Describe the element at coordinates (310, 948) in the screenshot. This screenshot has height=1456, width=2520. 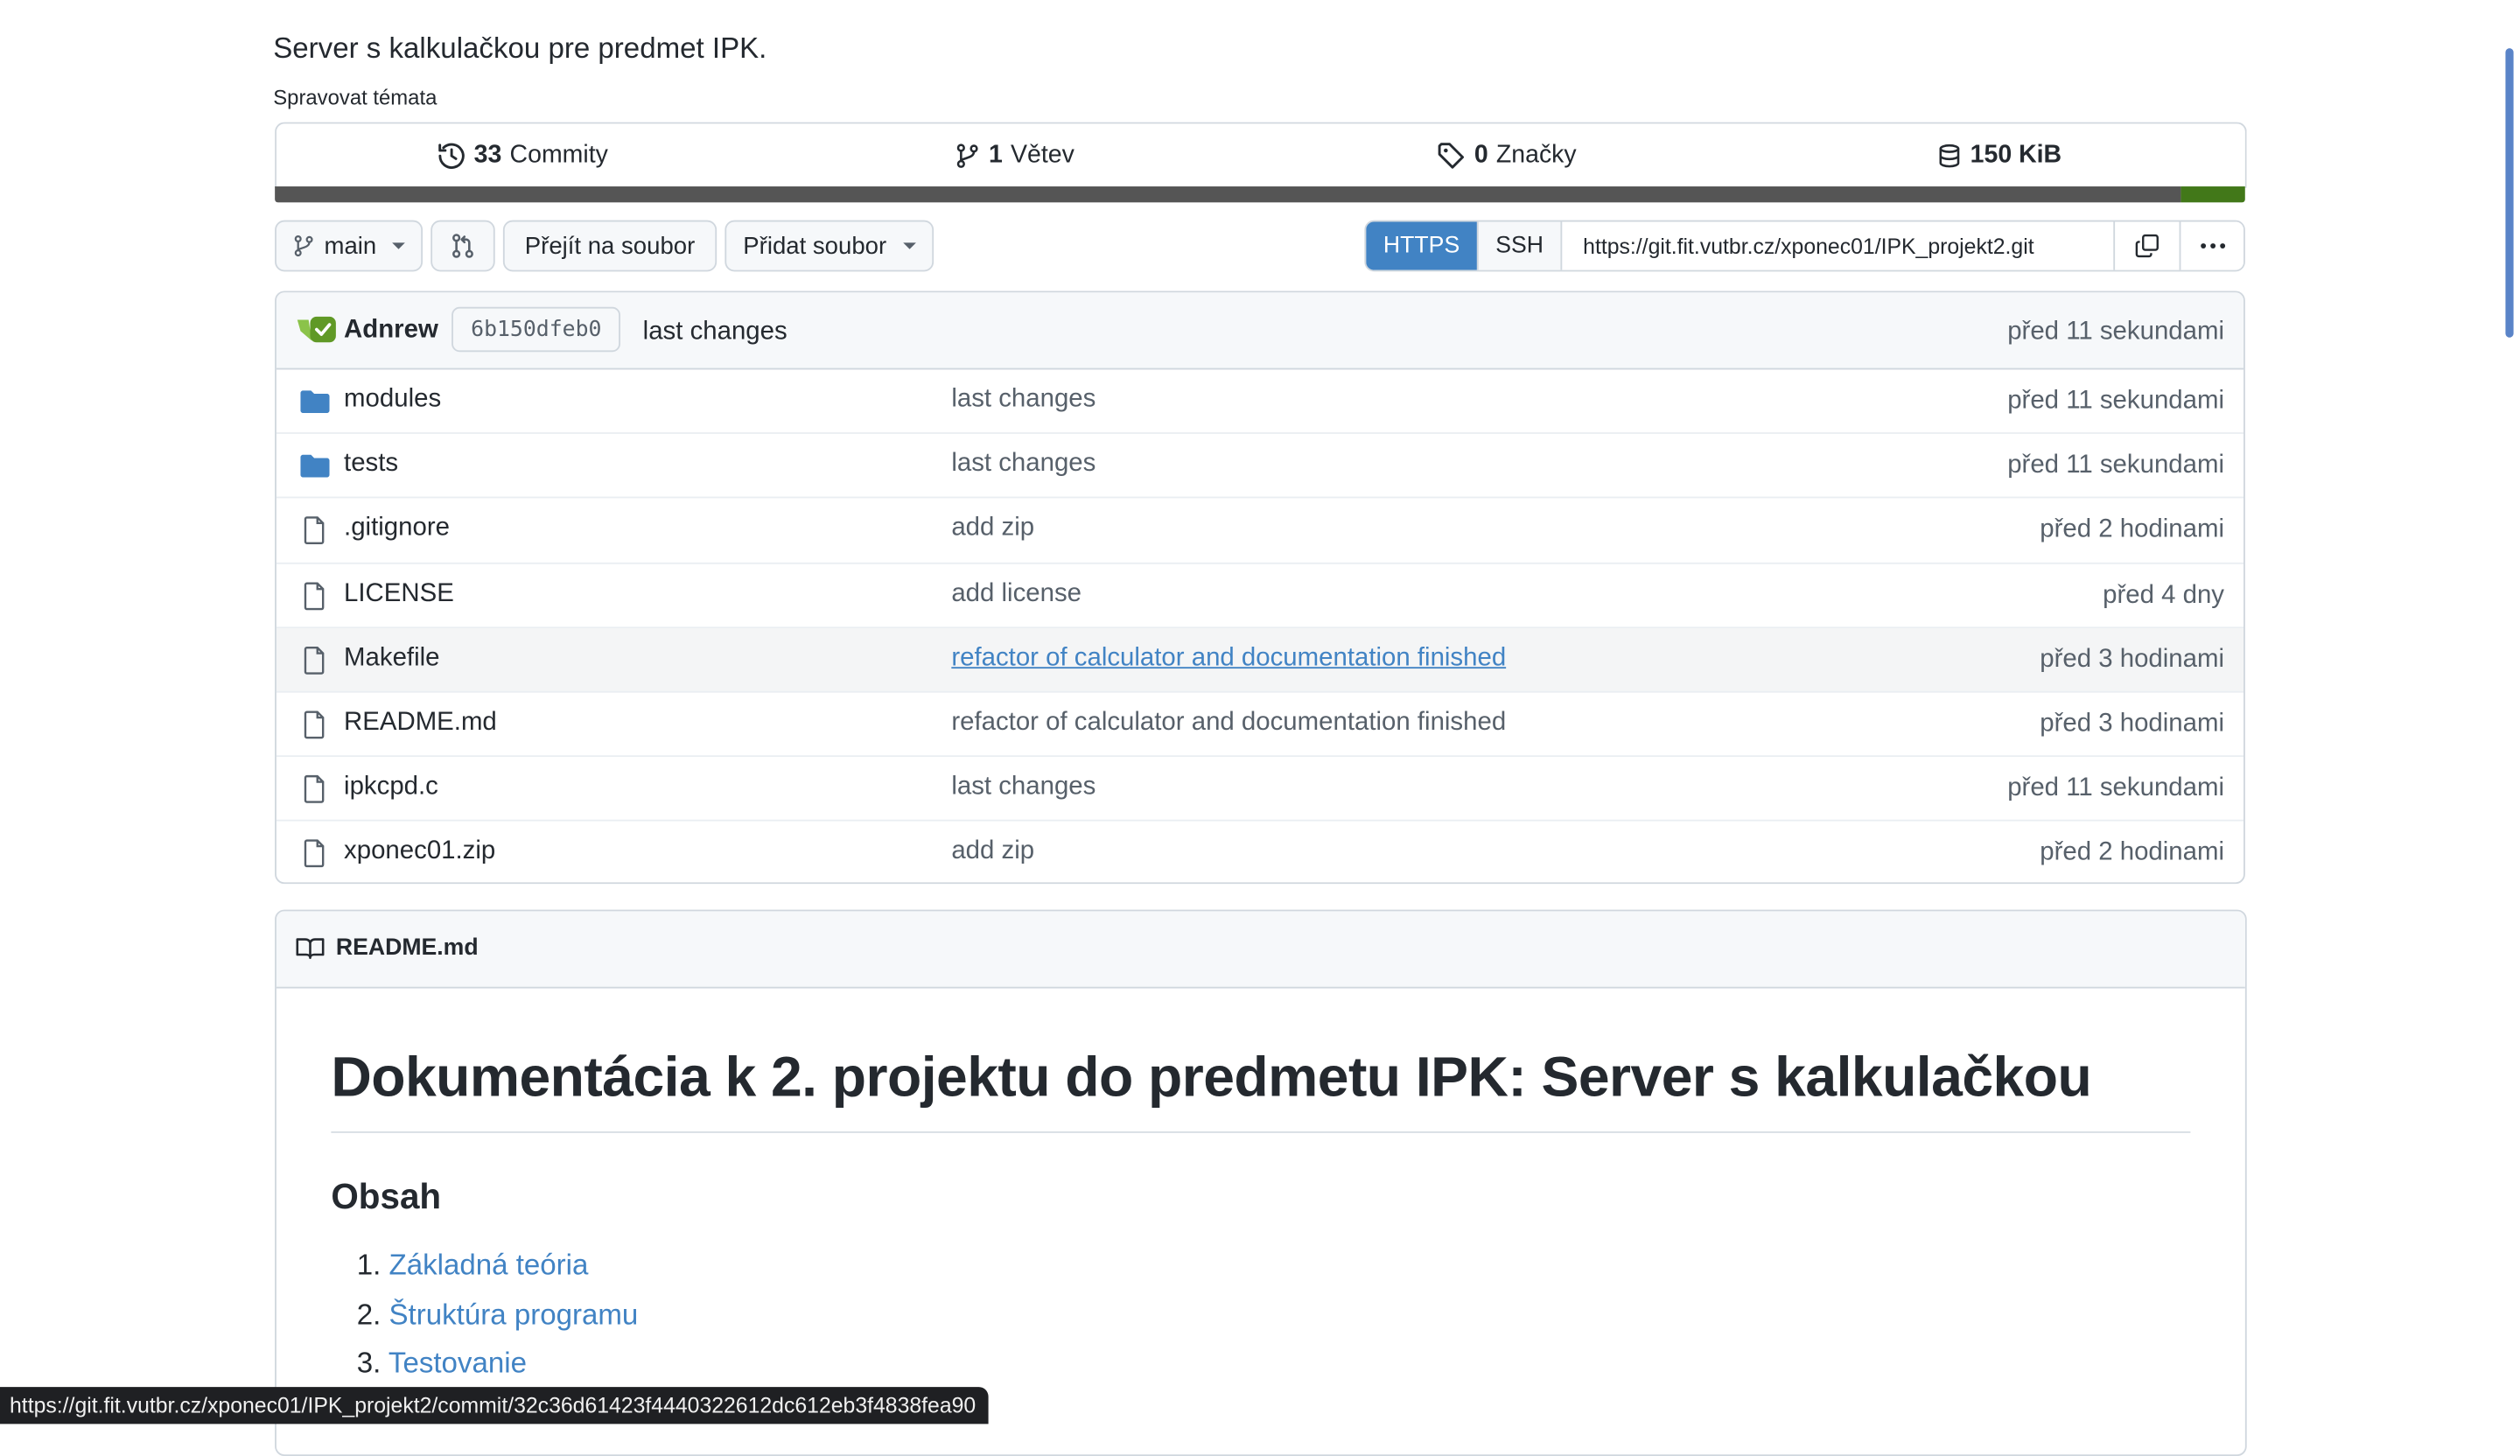
I see `book-icon` at that location.